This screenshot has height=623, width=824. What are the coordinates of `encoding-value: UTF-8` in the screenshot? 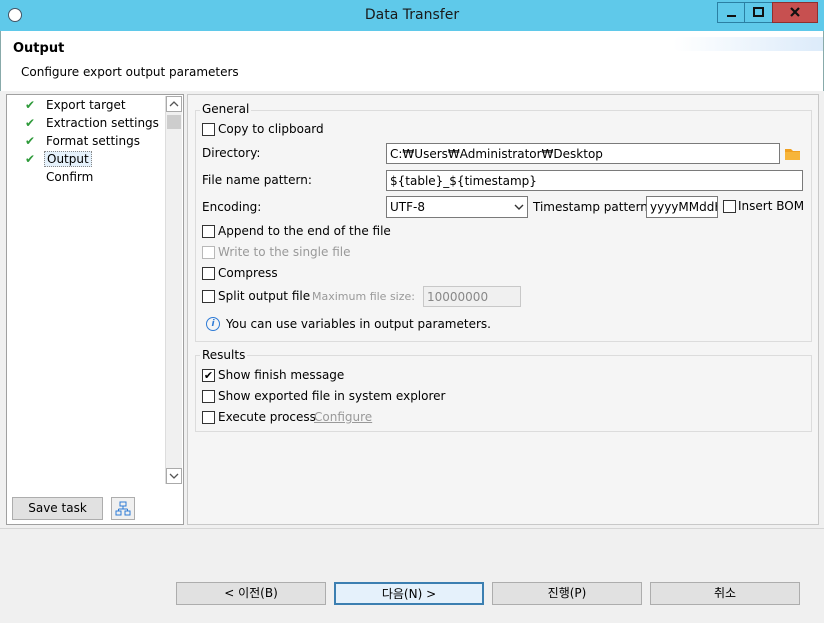 It's located at (407, 207).